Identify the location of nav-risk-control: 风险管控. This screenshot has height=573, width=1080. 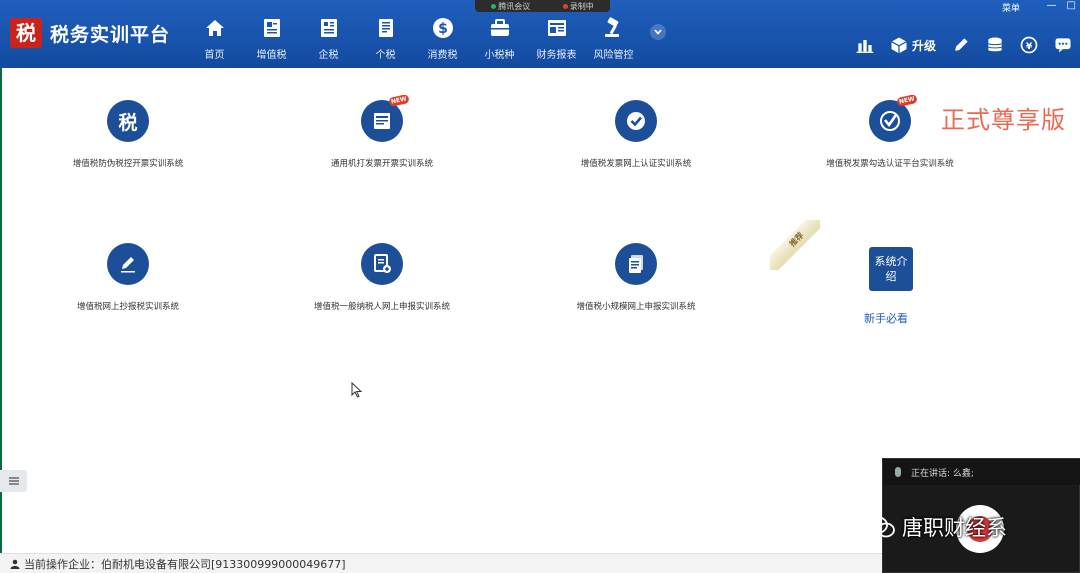
(613, 40).